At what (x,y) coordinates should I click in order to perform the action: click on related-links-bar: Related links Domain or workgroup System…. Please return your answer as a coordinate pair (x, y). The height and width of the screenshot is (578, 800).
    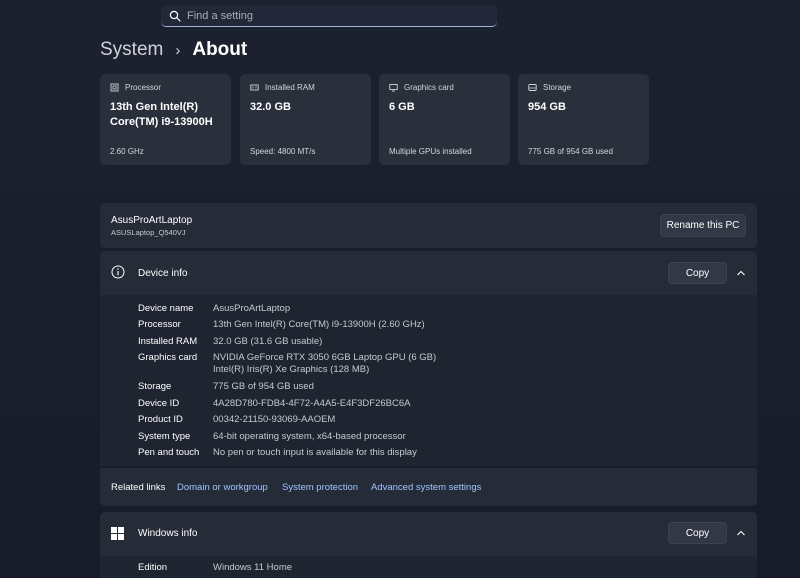
    Looking at the image, I should click on (428, 487).